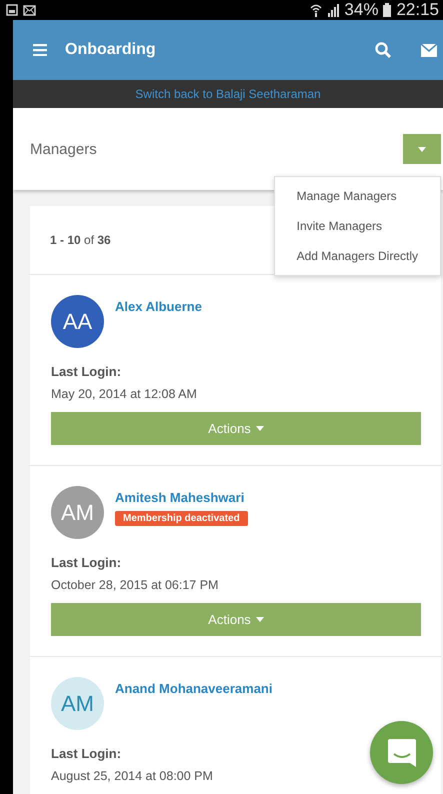 The height and width of the screenshot is (794, 443). Describe the element at coordinates (402, 752) in the screenshot. I see `chat-bubble-icon` at that location.